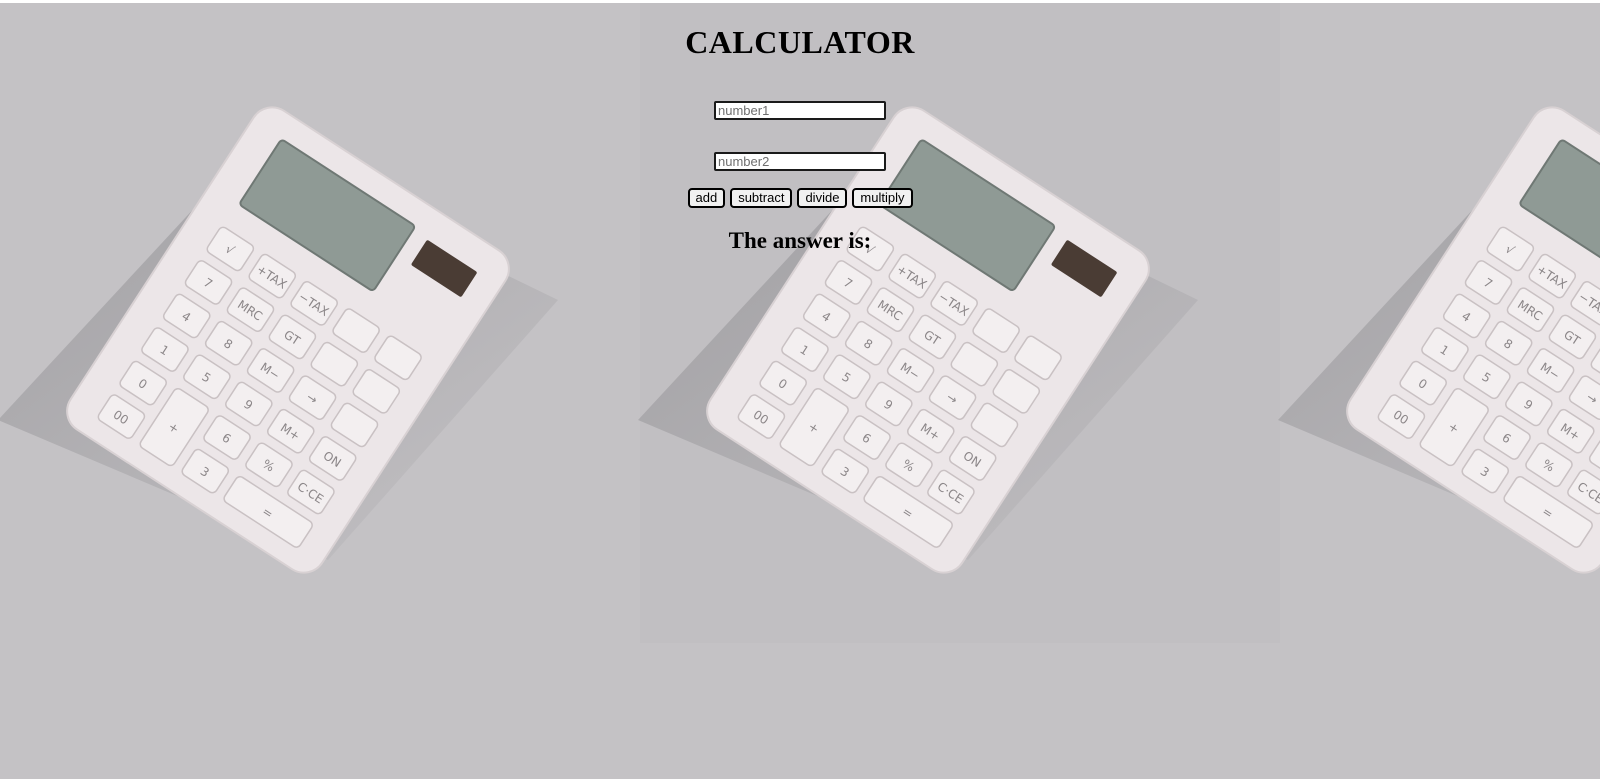 The height and width of the screenshot is (779, 1600). I want to click on number1-input, so click(800, 110).